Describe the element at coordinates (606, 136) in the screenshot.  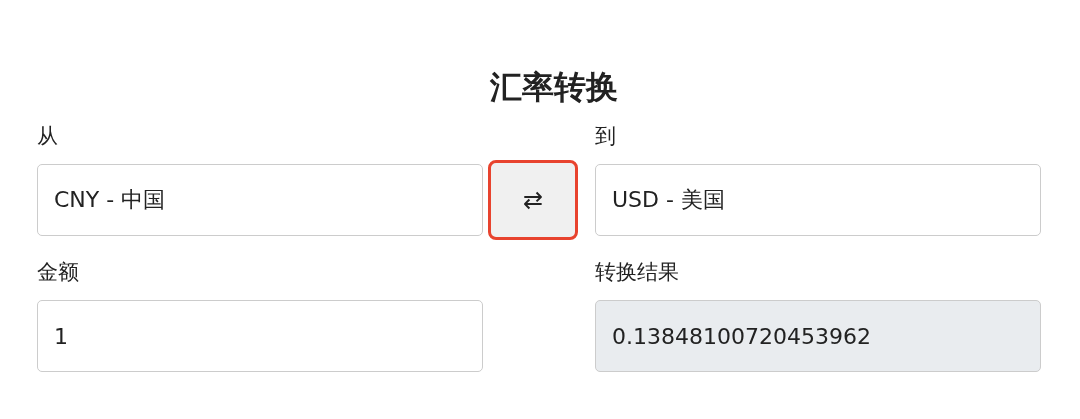
I see `field-label: 到` at that location.